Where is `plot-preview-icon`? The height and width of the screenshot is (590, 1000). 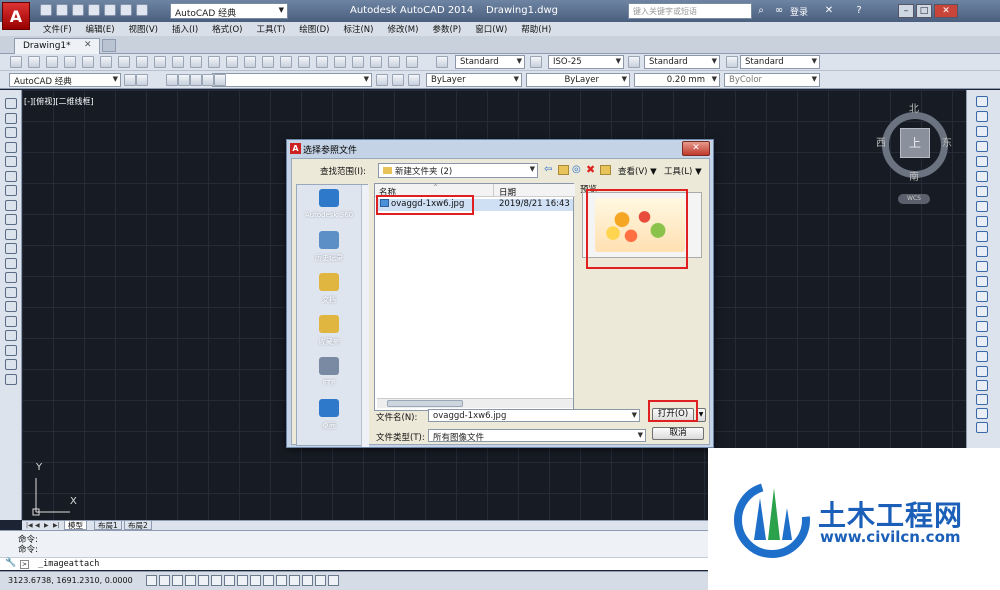
plot-preview-icon is located at coordinates (88, 62).